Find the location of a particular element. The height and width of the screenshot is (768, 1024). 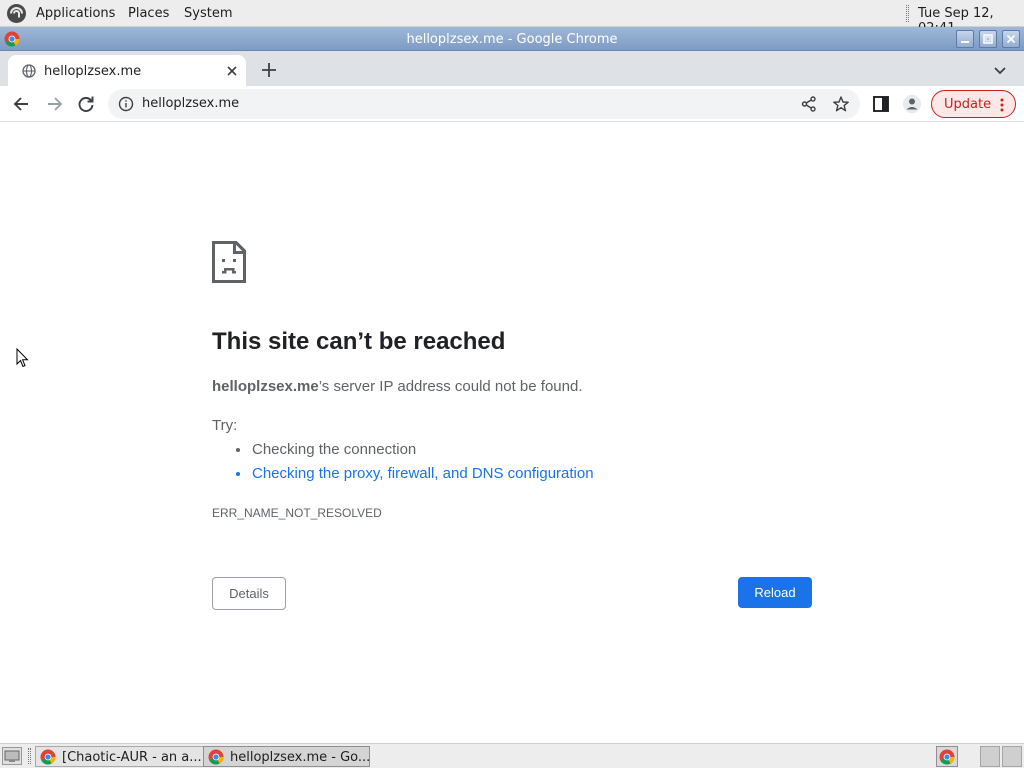

maximize-icon is located at coordinates (988, 39).